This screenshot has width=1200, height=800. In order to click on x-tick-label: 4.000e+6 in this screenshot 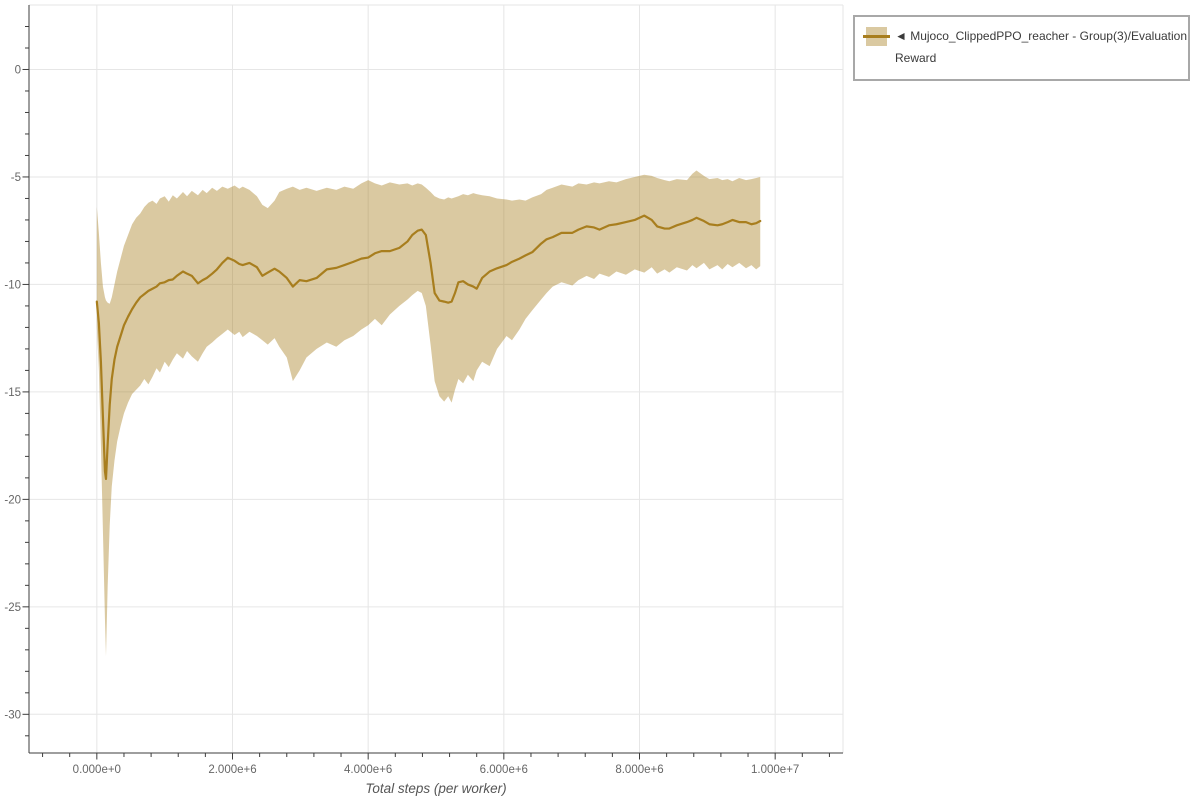, I will do `click(368, 770)`.